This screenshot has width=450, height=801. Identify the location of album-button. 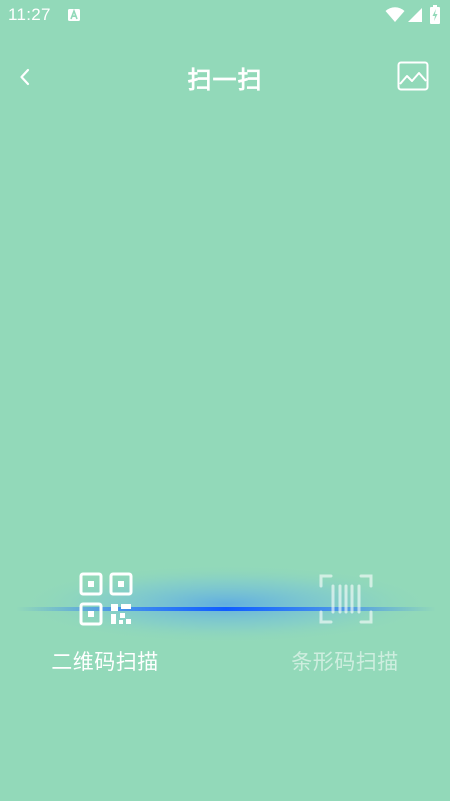
(413, 76).